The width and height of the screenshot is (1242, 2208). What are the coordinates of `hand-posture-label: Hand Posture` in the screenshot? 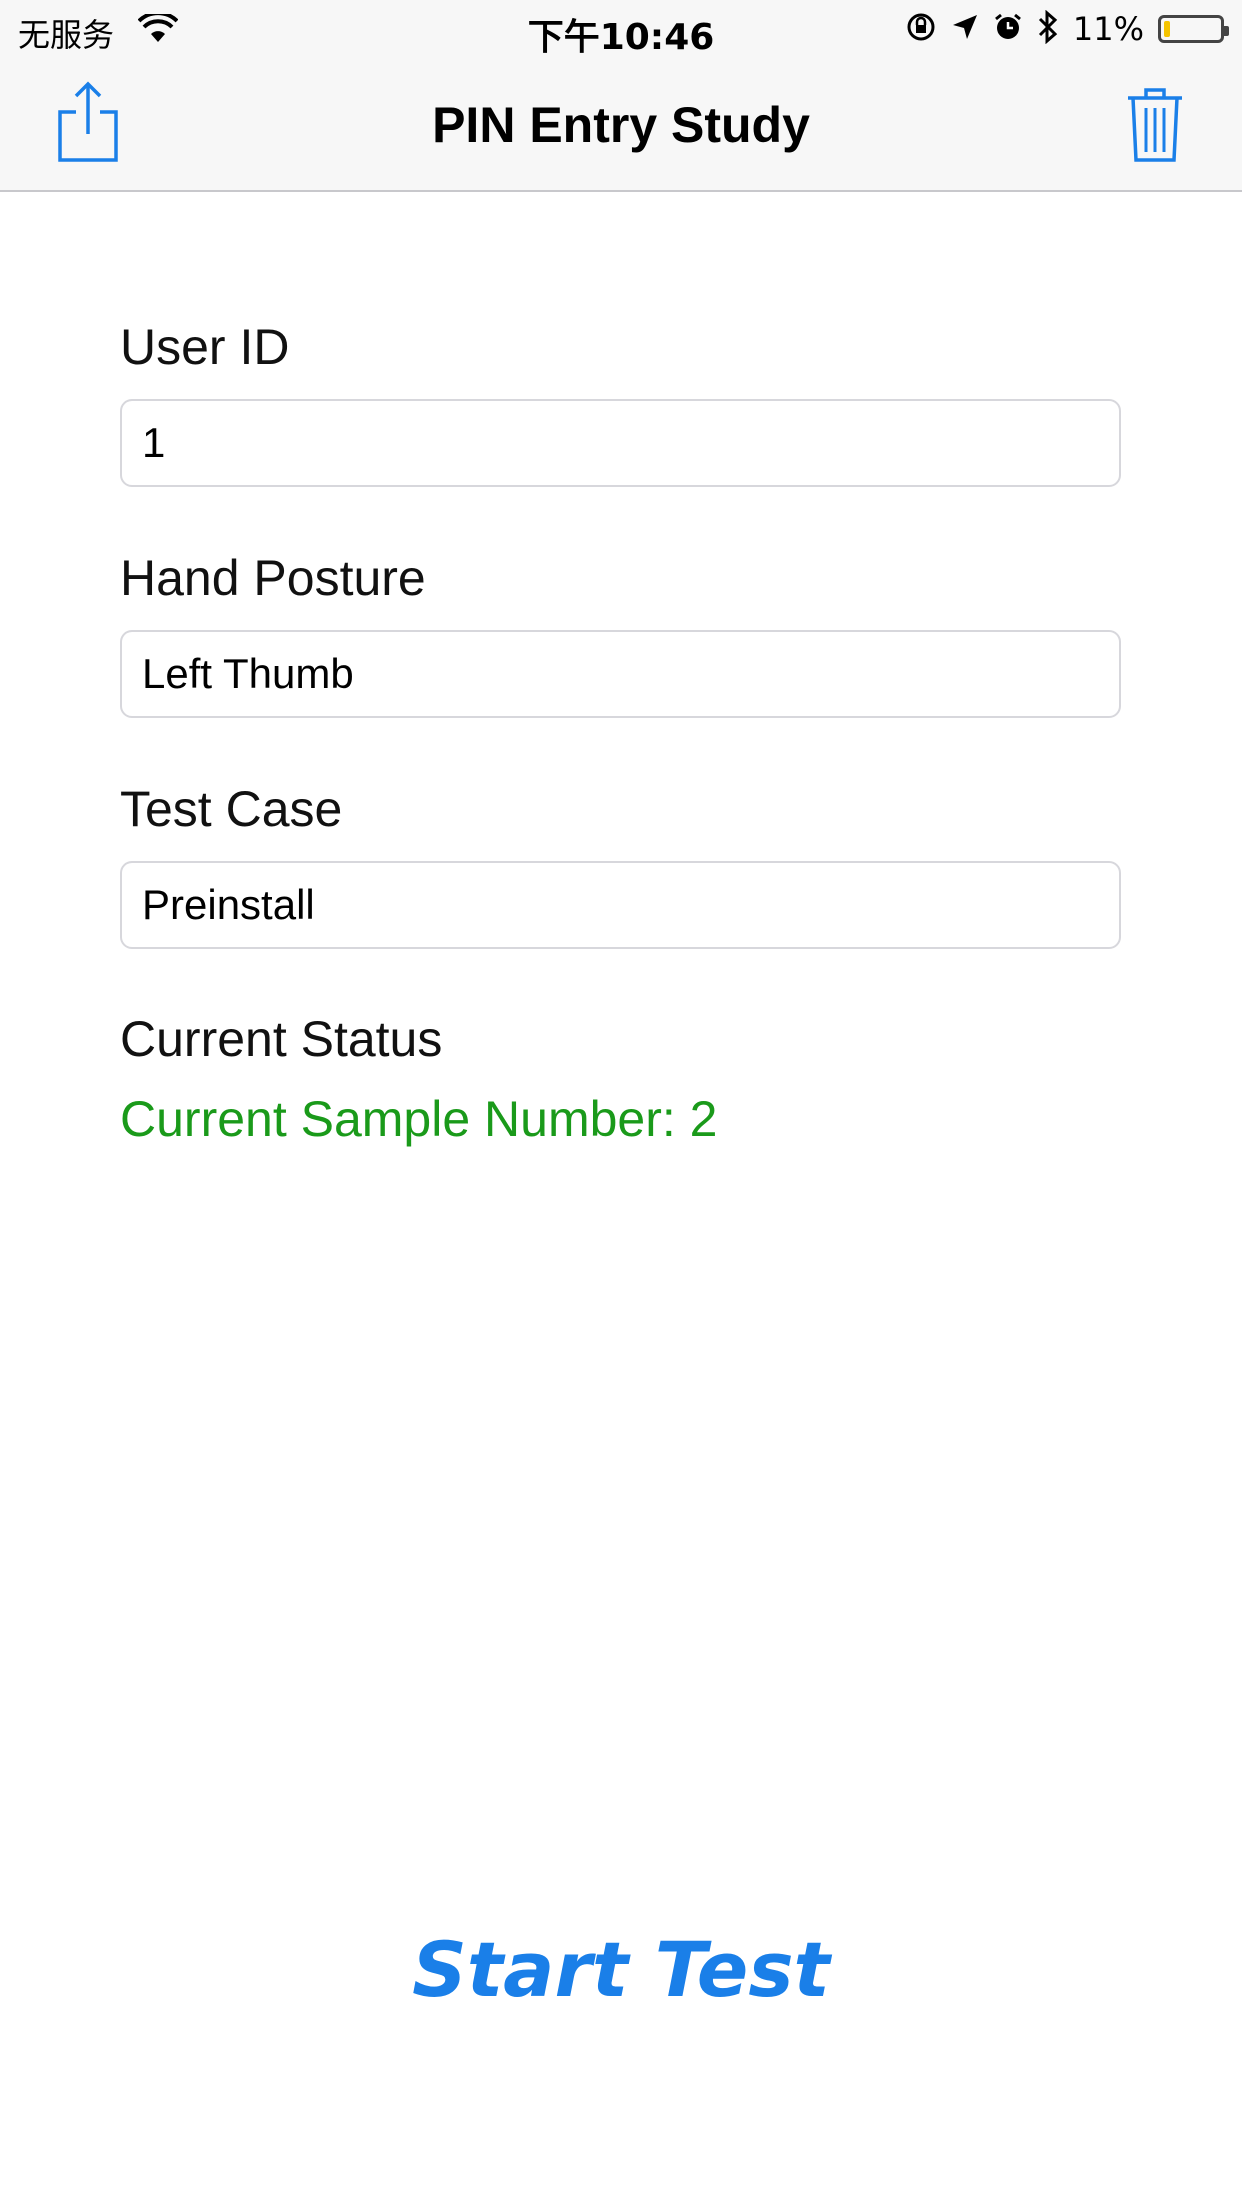 It's located at (273, 578).